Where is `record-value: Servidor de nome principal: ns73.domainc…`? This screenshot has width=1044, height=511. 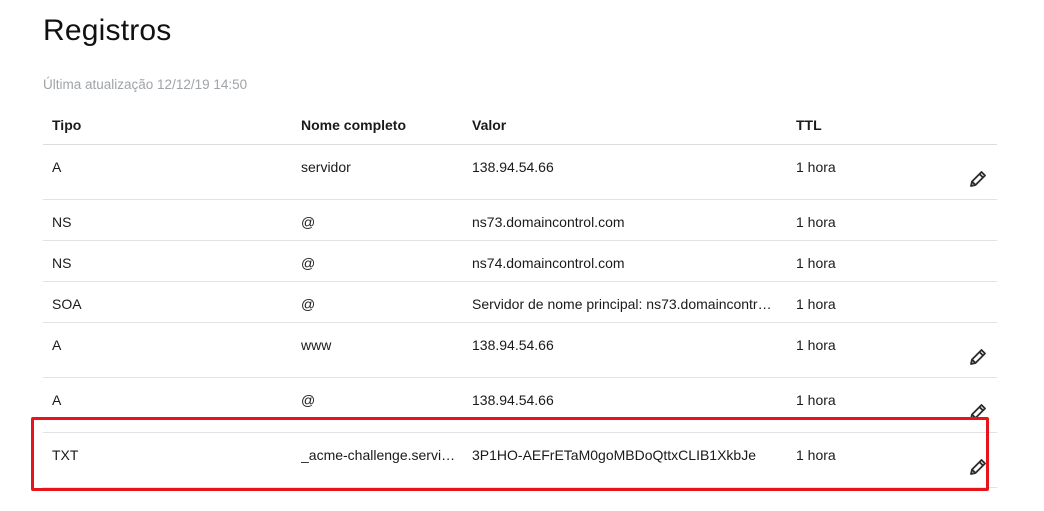
record-value: Servidor de nome principal: ns73.domainc… is located at coordinates (624, 304).